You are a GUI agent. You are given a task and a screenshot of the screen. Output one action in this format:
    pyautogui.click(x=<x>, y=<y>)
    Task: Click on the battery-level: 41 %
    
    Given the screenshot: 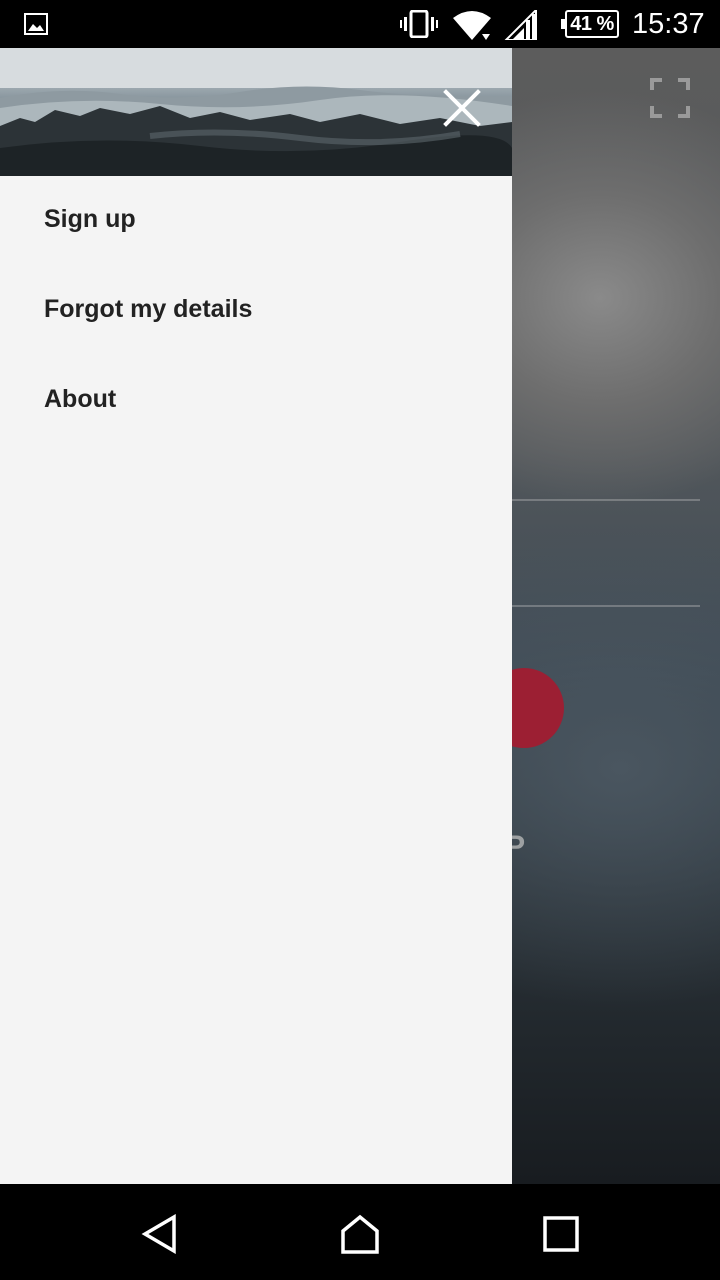 What is the action you would take?
    pyautogui.click(x=592, y=24)
    